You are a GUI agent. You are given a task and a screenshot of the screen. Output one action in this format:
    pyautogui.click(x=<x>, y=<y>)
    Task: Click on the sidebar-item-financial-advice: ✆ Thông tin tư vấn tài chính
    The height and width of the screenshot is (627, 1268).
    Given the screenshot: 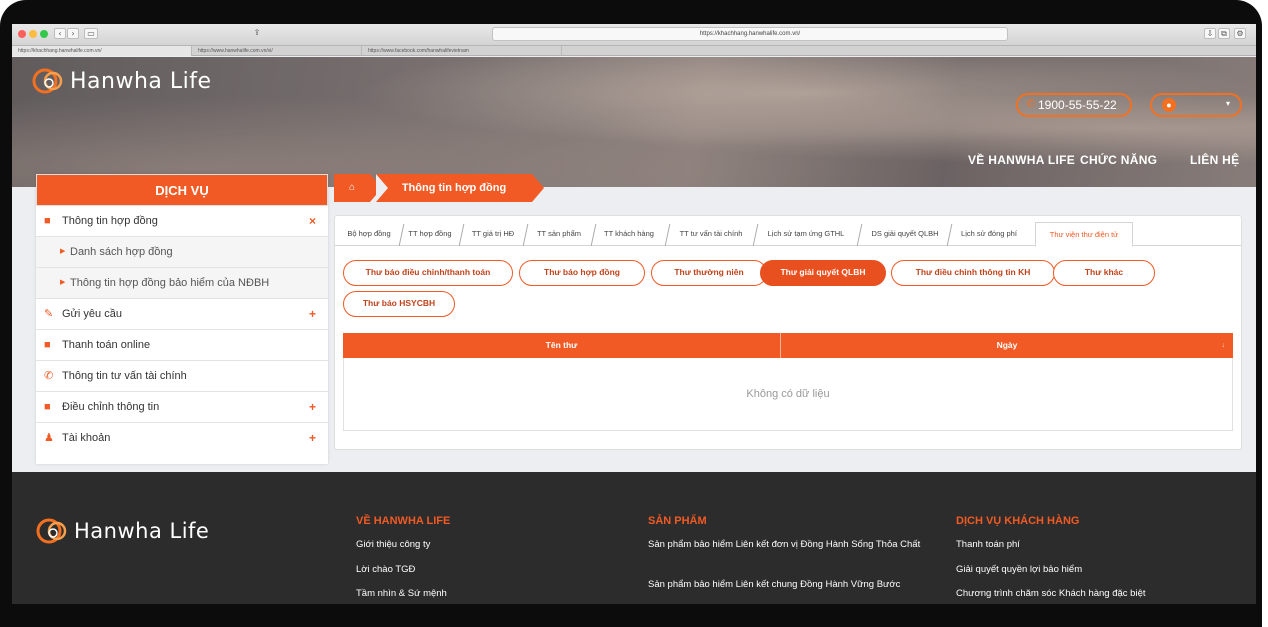 What is the action you would take?
    pyautogui.click(x=182, y=376)
    